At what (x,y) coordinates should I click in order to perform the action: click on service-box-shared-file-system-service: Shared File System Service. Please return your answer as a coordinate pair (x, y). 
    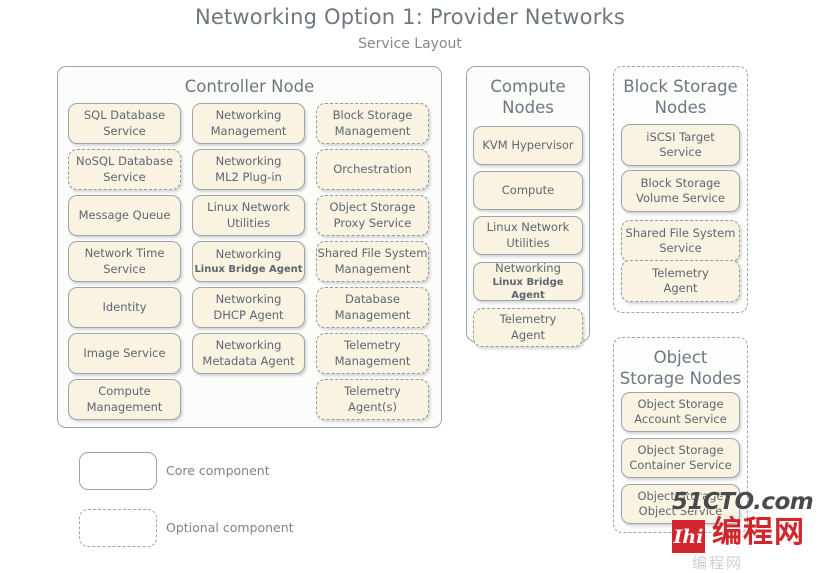
    Looking at the image, I should click on (680, 241).